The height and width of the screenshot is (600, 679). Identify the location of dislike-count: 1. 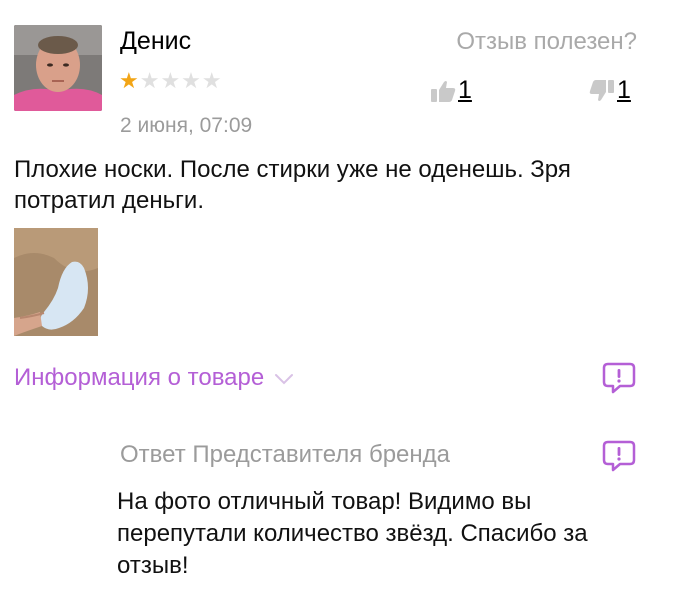
(624, 90).